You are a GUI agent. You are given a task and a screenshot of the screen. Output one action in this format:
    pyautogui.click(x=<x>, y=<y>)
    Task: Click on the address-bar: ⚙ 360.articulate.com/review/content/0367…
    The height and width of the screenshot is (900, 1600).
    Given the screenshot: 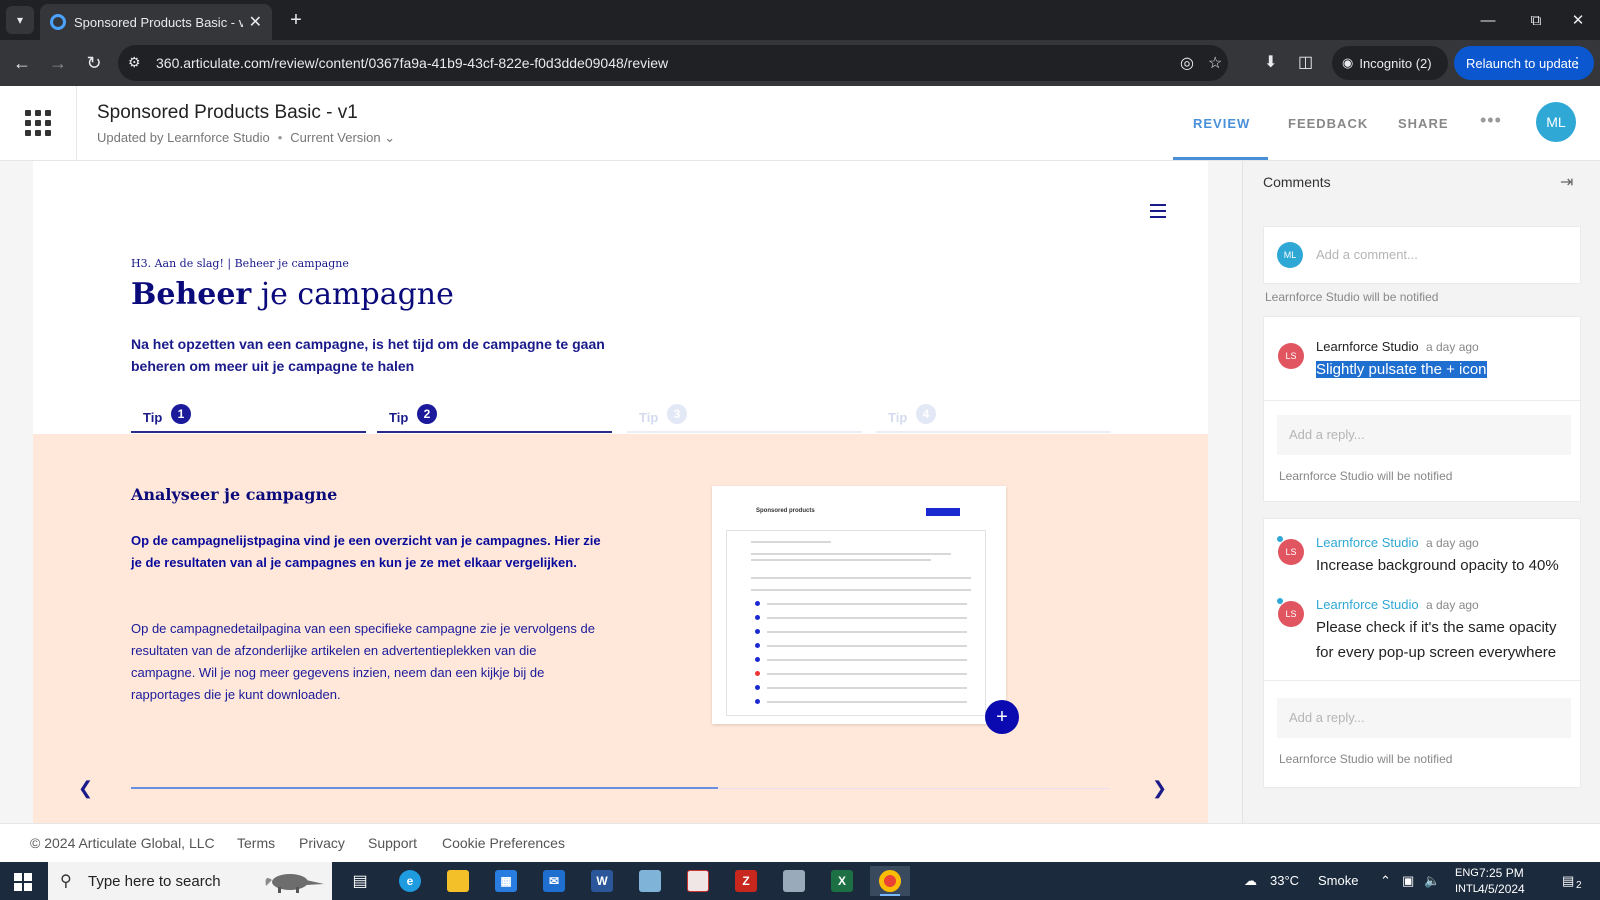 What is the action you would take?
    pyautogui.click(x=673, y=63)
    